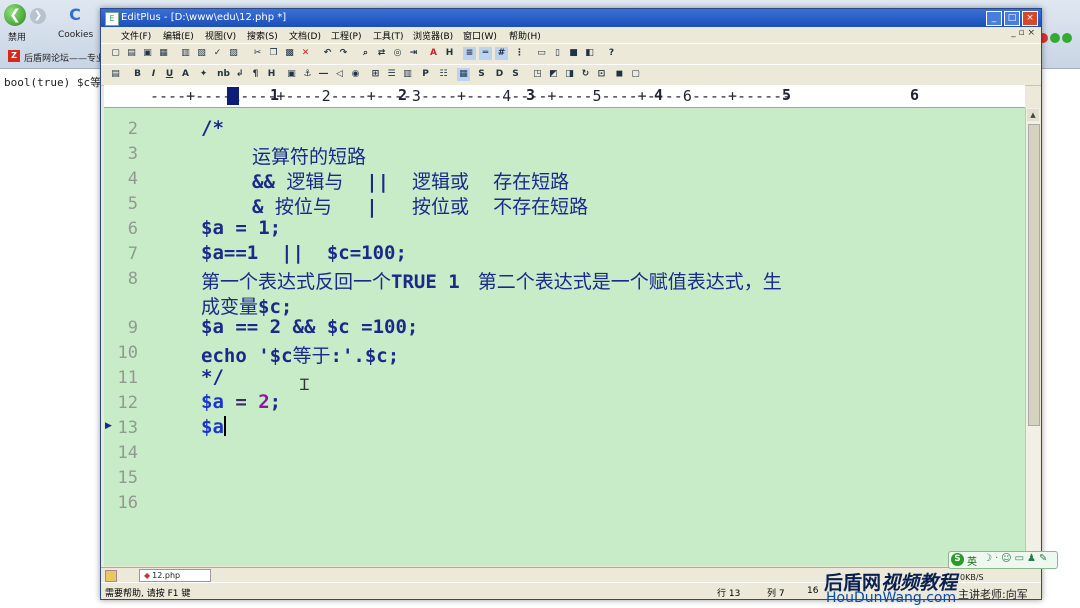 This screenshot has height=608, width=1080. Describe the element at coordinates (14, 56) in the screenshot. I see `forum-site-icon: Z` at that location.